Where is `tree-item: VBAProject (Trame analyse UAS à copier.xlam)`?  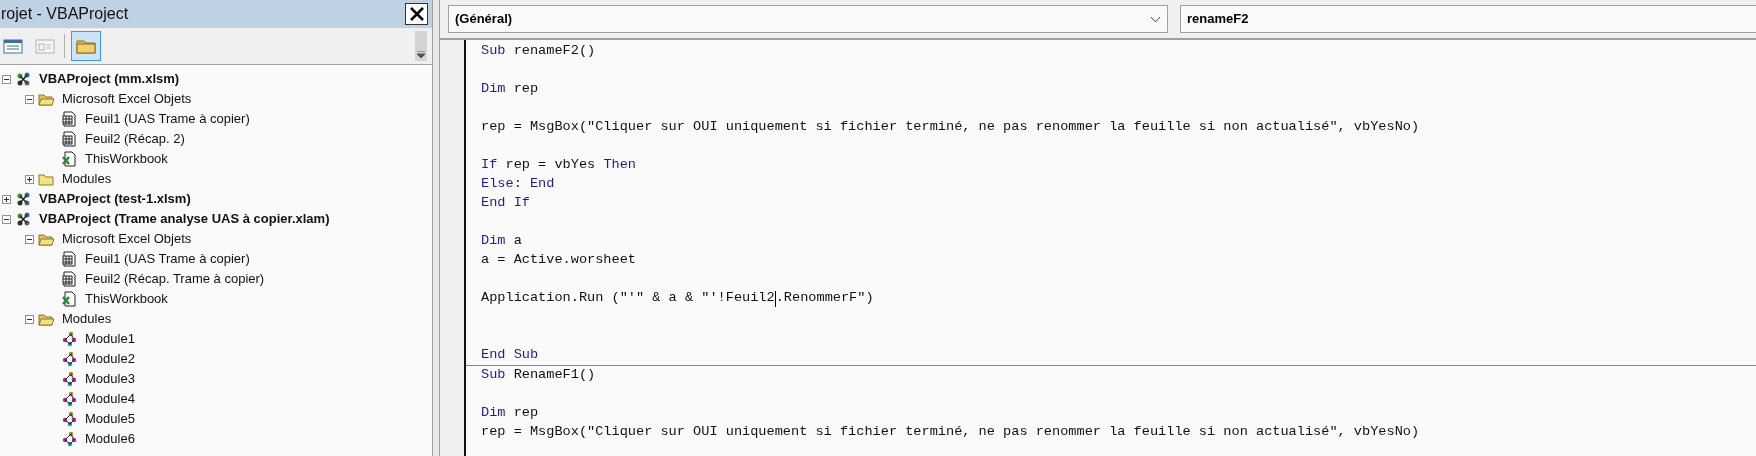 tree-item: VBAProject (Trame analyse UAS à copier.xlam) is located at coordinates (184, 219).